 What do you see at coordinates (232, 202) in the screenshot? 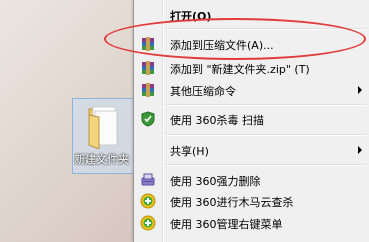
I see `menu-item-trojan-scan-label: 使用 360进行木马云查杀` at bounding box center [232, 202].